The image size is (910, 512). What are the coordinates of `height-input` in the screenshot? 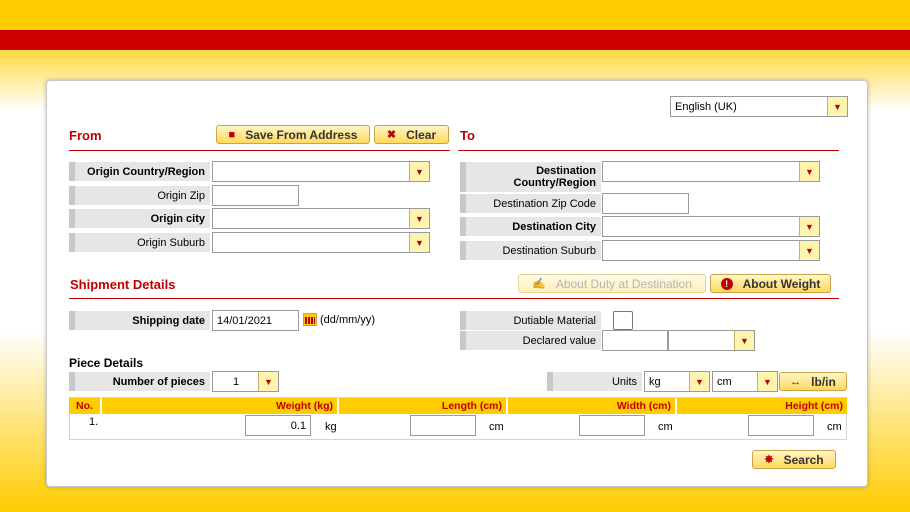 It's located at (781, 425).